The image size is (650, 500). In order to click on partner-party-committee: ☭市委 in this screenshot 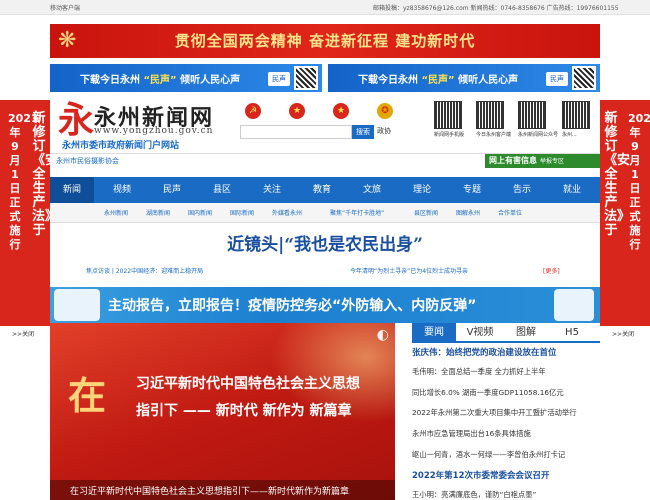, I will do `click(254, 118)`.